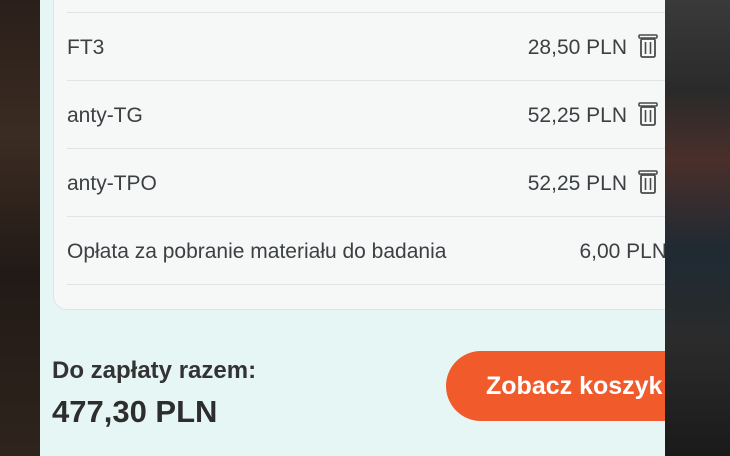  Describe the element at coordinates (20, 228) in the screenshot. I see `background-photo-left` at that location.